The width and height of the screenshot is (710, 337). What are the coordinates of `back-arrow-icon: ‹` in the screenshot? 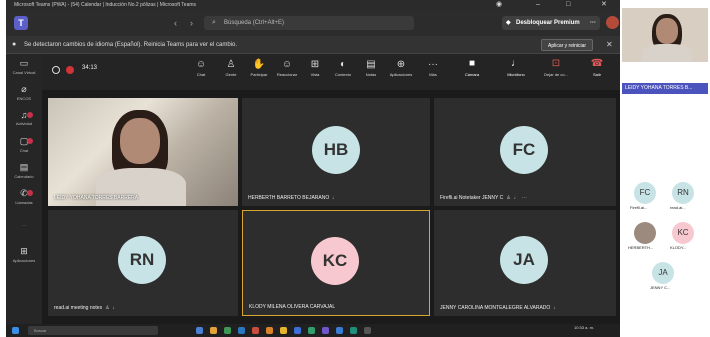 It's located at (175, 23).